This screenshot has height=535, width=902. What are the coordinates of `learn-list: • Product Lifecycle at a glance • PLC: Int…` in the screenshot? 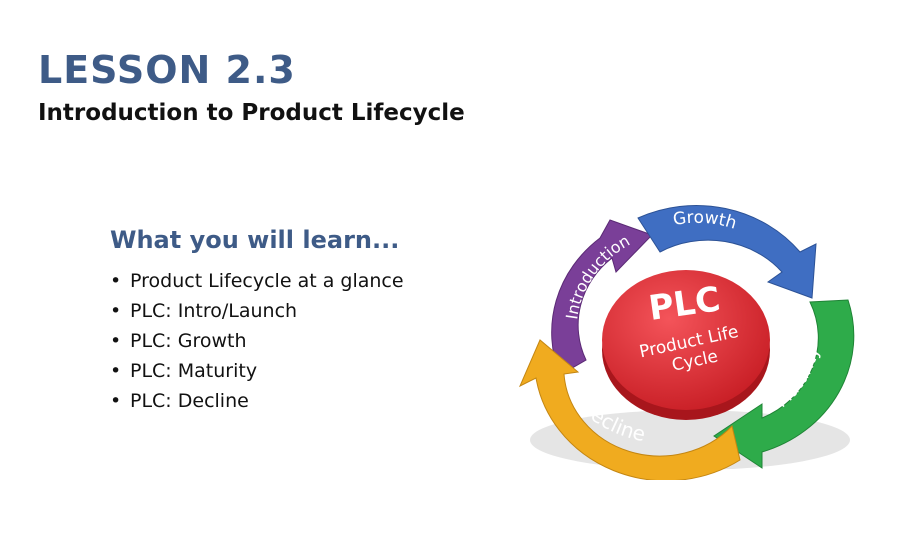 It's located at (257, 341).